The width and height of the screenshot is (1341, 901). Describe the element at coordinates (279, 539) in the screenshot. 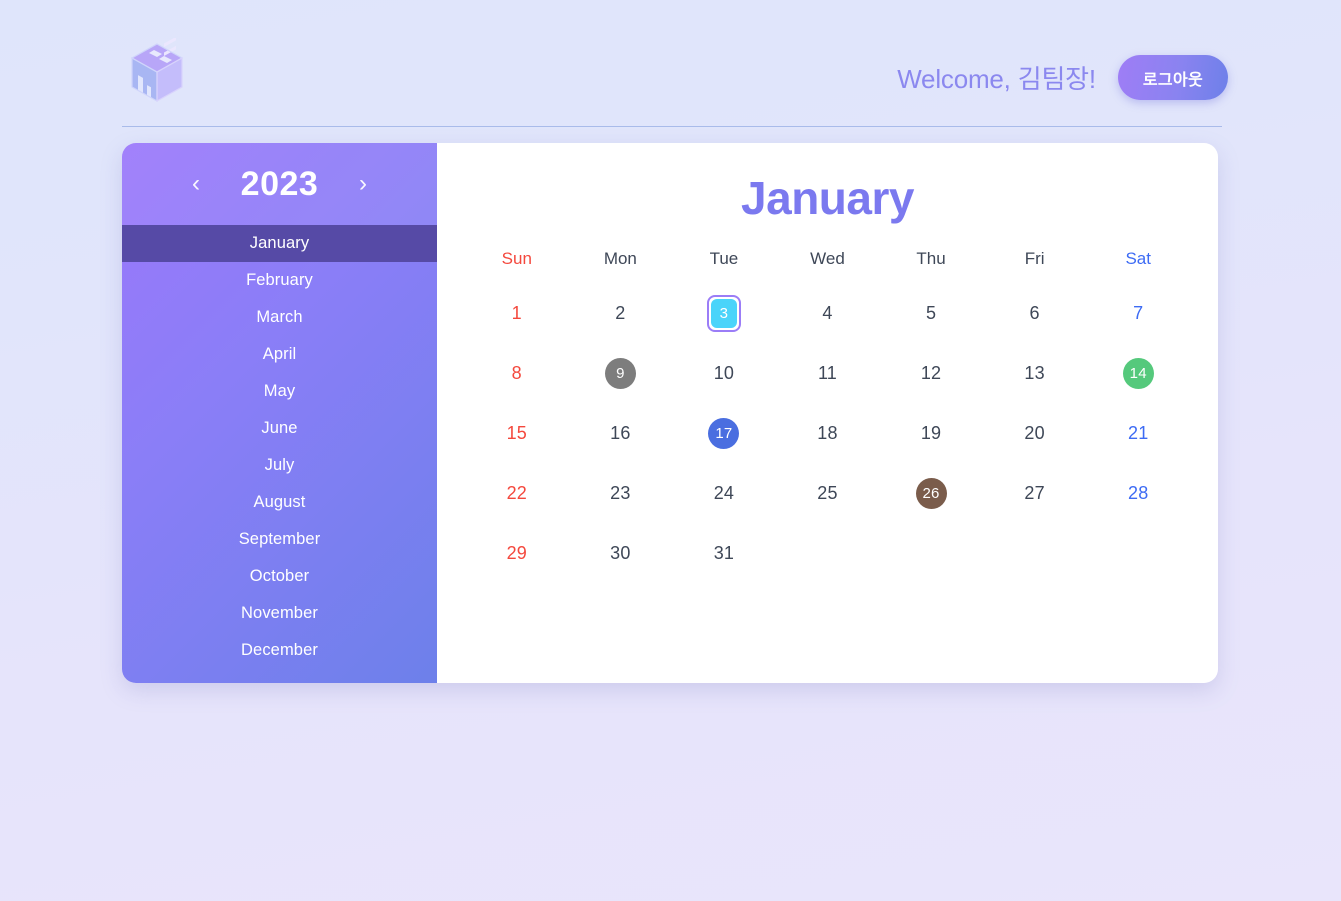

I see `sidebar-month-september: September` at that location.